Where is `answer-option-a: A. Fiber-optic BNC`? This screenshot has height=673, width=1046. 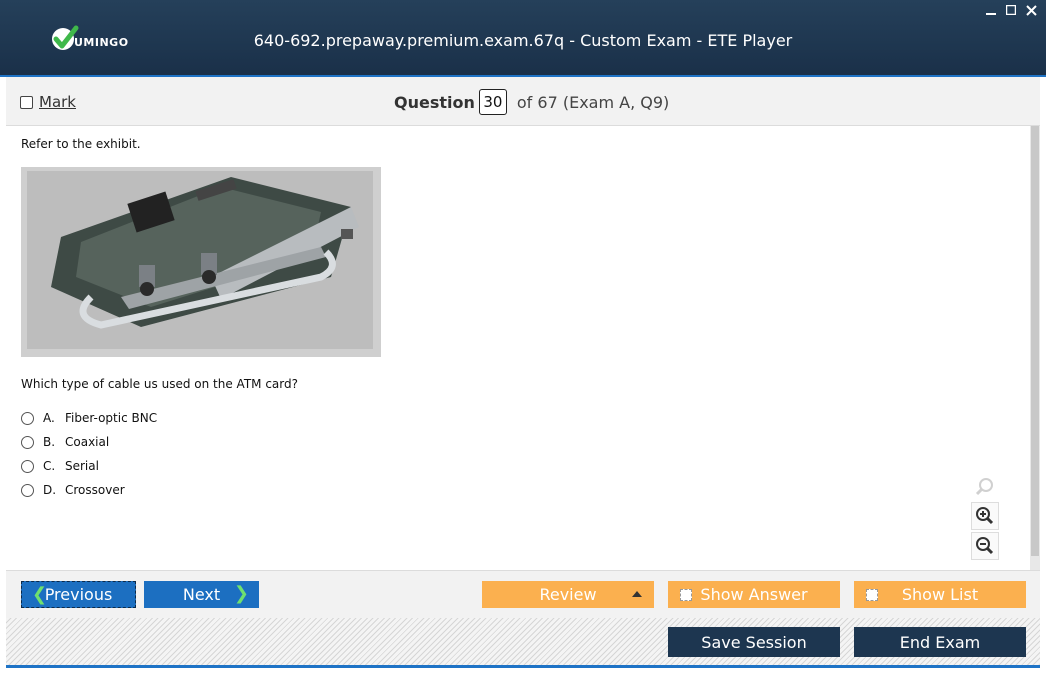
answer-option-a: A. Fiber-optic BNC is located at coordinates (89, 418).